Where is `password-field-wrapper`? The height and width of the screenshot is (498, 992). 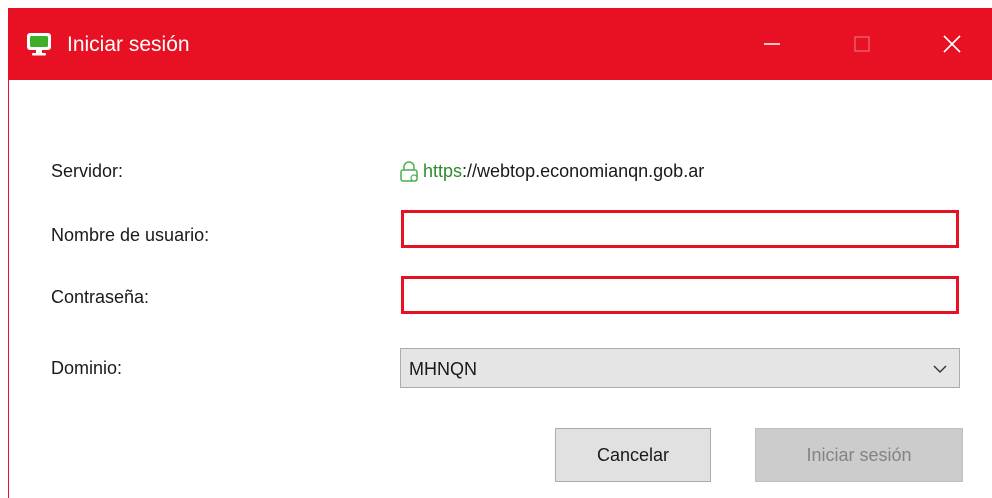
password-field-wrapper is located at coordinates (680, 295).